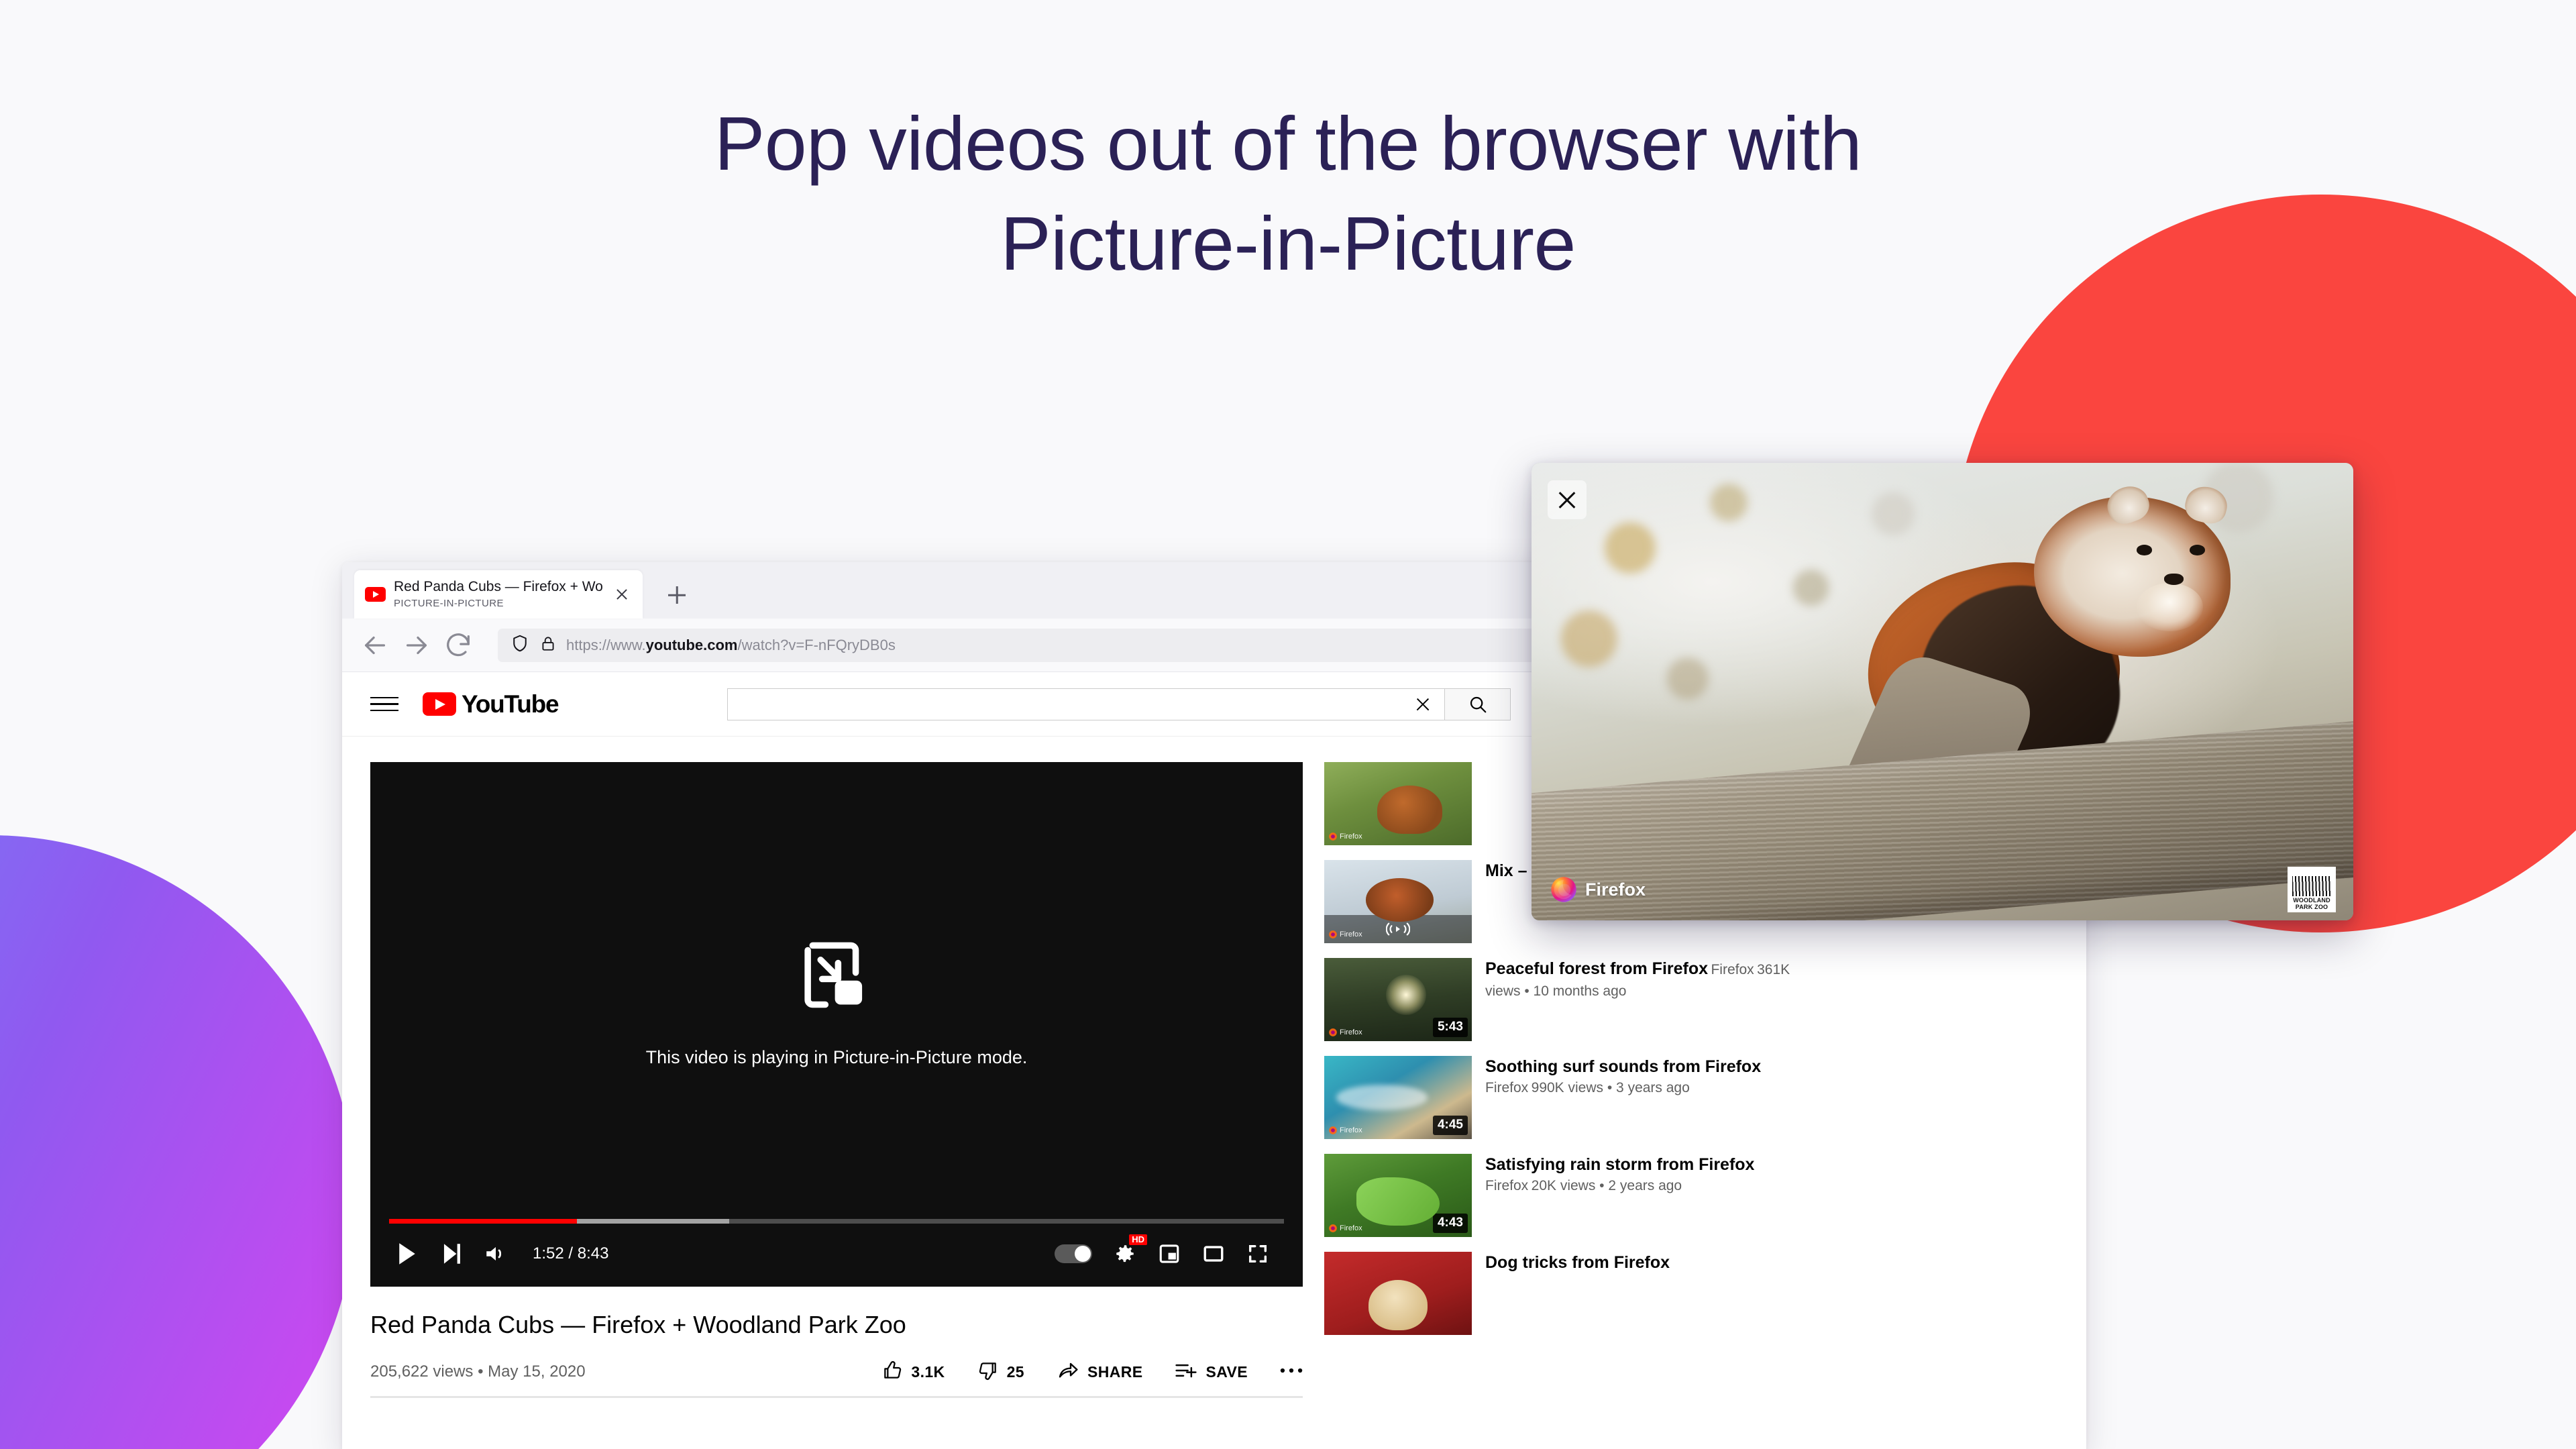 The width and height of the screenshot is (2576, 1449). Describe the element at coordinates (1577, 1262) in the screenshot. I see `list-item-title: Dog tricks from Firefox` at that location.